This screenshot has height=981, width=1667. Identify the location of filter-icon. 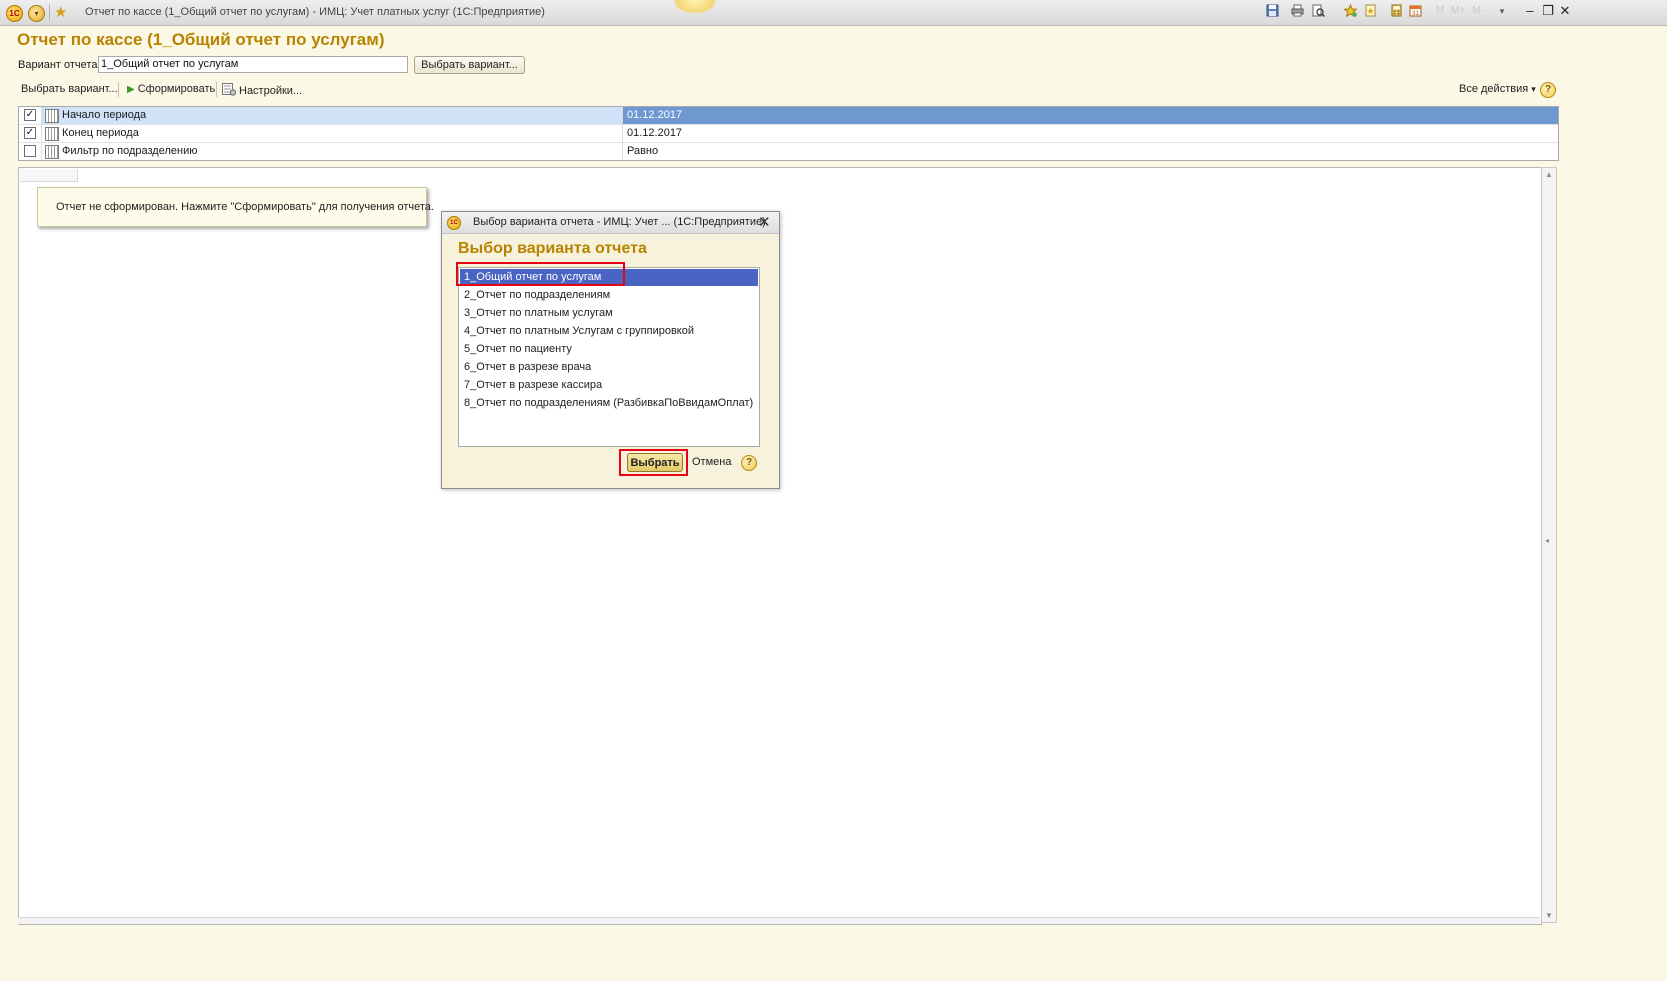
(52, 152).